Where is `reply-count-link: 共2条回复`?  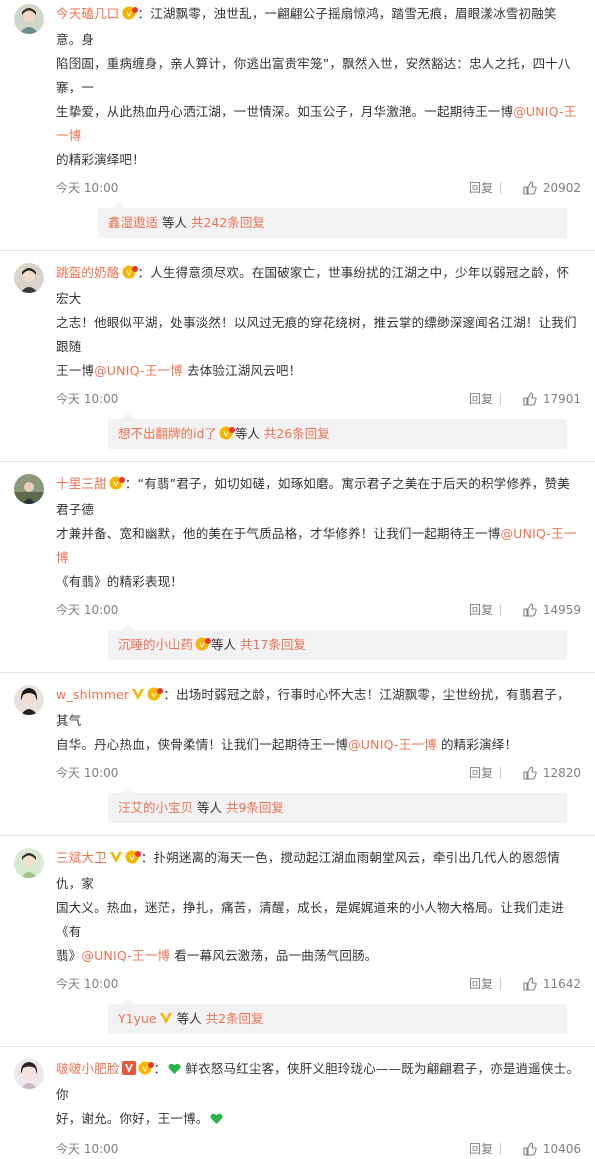 reply-count-link: 共2条回复 is located at coordinates (235, 1018).